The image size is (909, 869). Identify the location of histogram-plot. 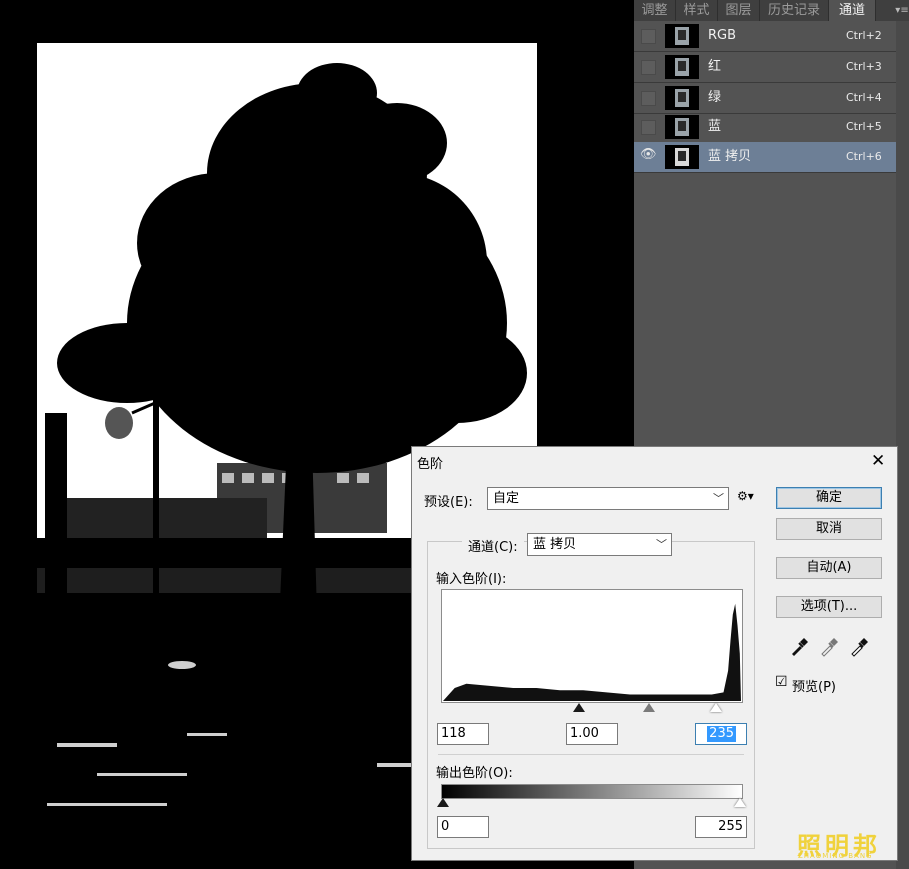
(592, 652).